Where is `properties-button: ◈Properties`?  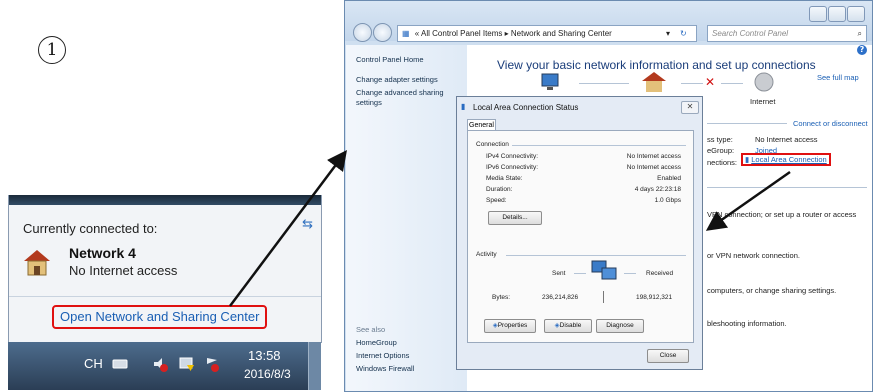
properties-button: ◈Properties is located at coordinates (510, 326).